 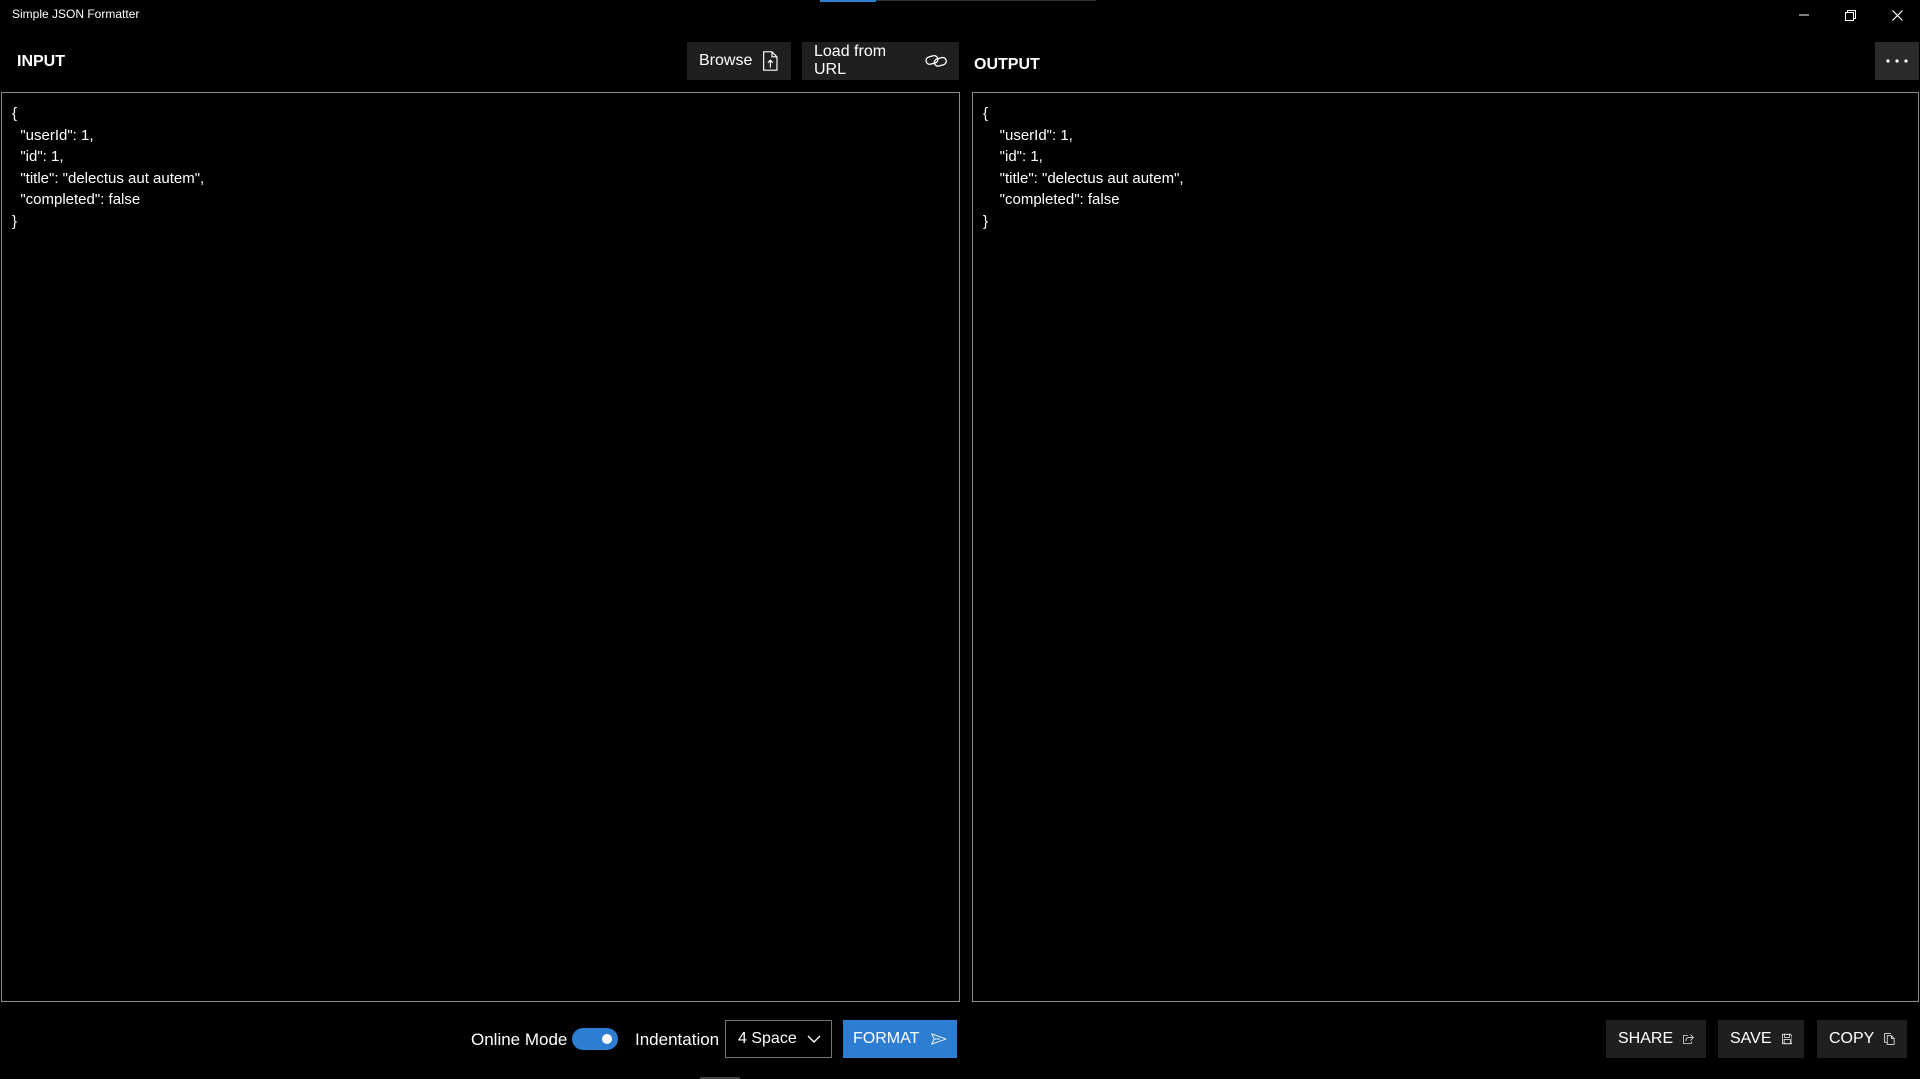 I want to click on top-track-indicator, so click(x=986, y=0).